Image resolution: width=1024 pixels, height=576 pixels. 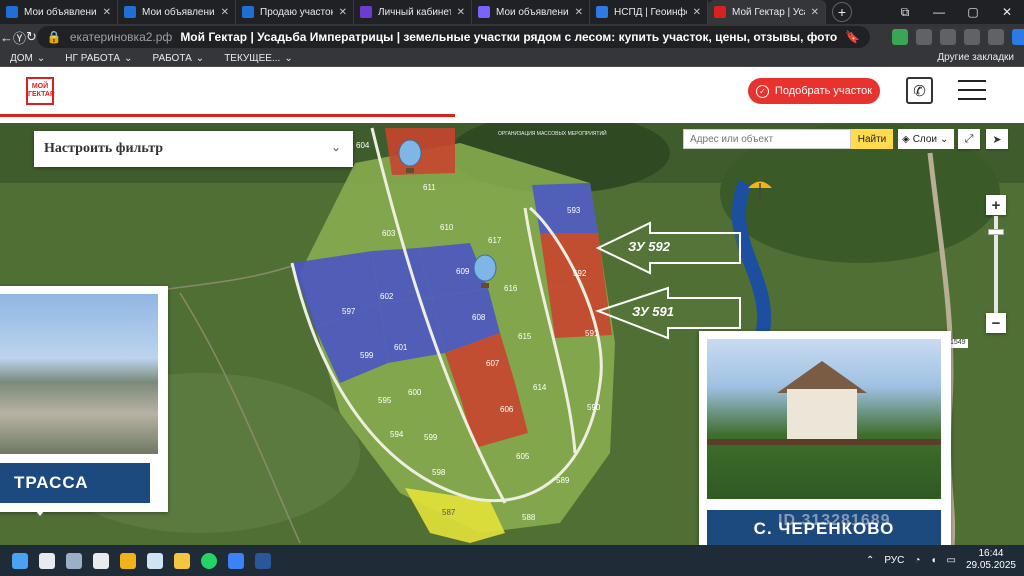 I want to click on browser-tab: НСПД | Геоинформац ✕, so click(x=649, y=12).